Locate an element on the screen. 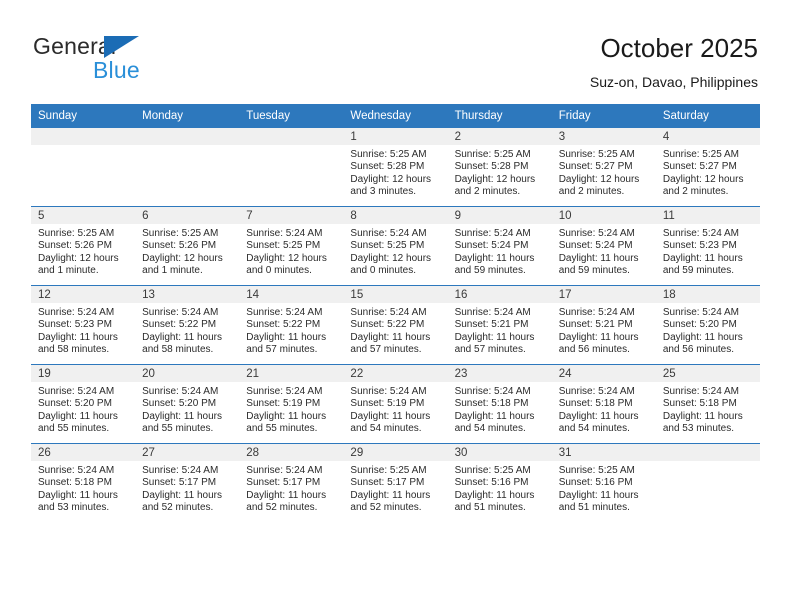 Image resolution: width=792 pixels, height=612 pixels. sunset-text: Sunset: 5:25 PM is located at coordinates (283, 246).